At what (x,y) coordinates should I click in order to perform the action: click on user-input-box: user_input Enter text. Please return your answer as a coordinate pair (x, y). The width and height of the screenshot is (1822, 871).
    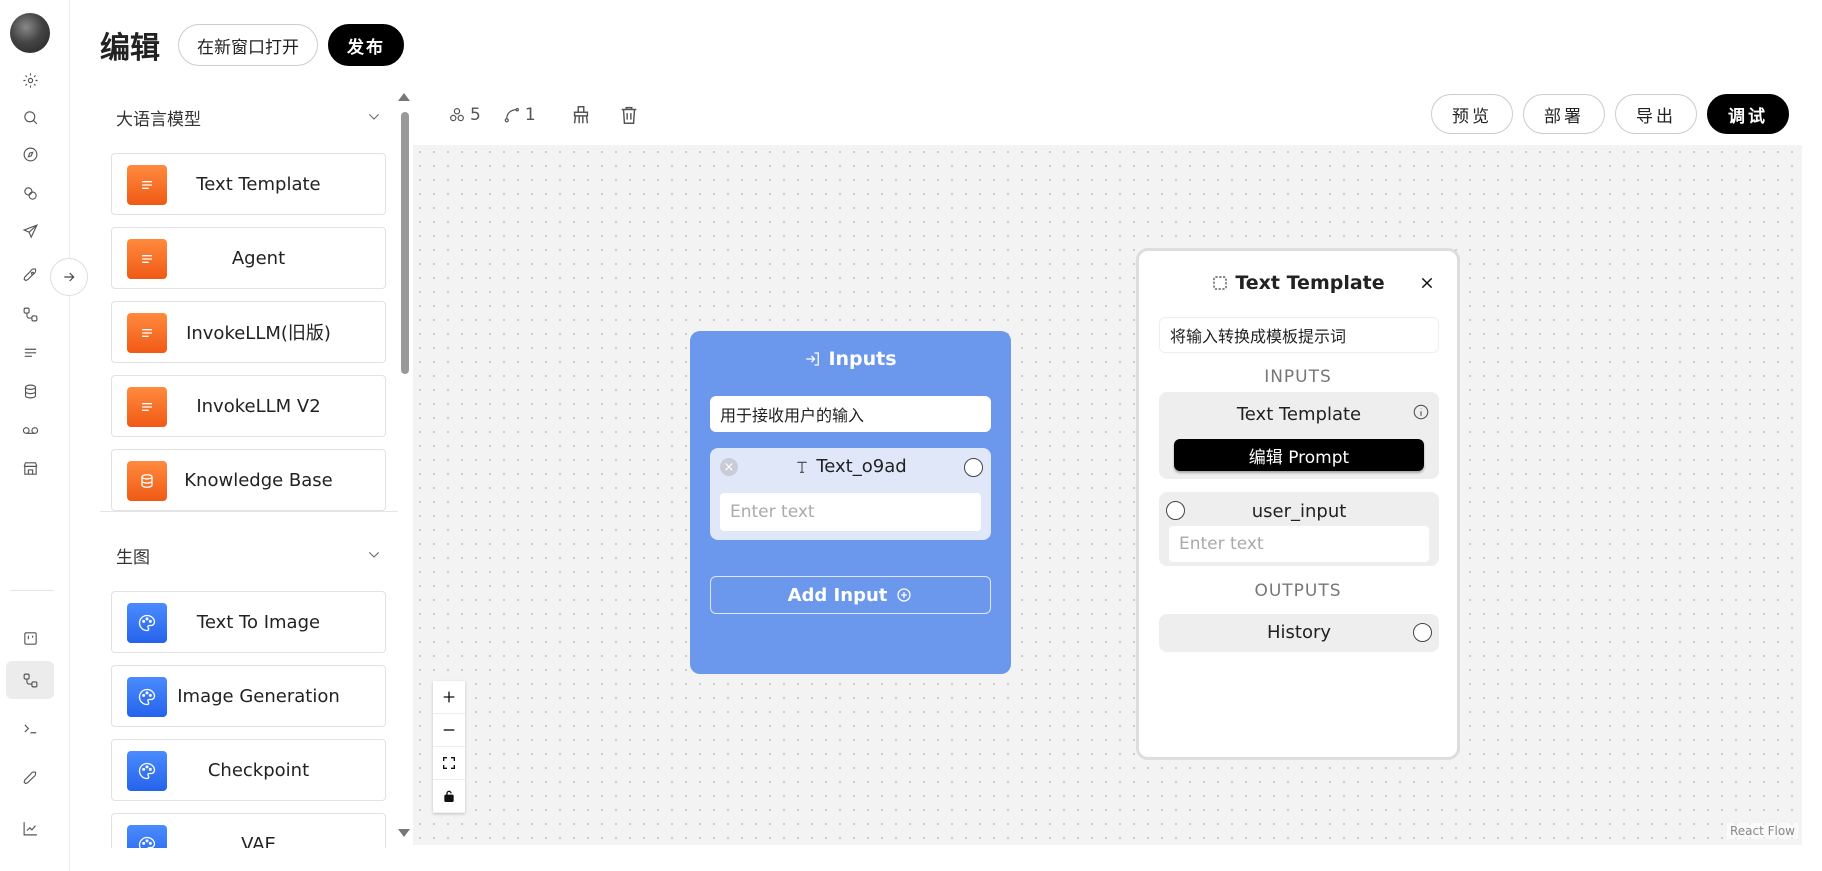
    Looking at the image, I should click on (1299, 529).